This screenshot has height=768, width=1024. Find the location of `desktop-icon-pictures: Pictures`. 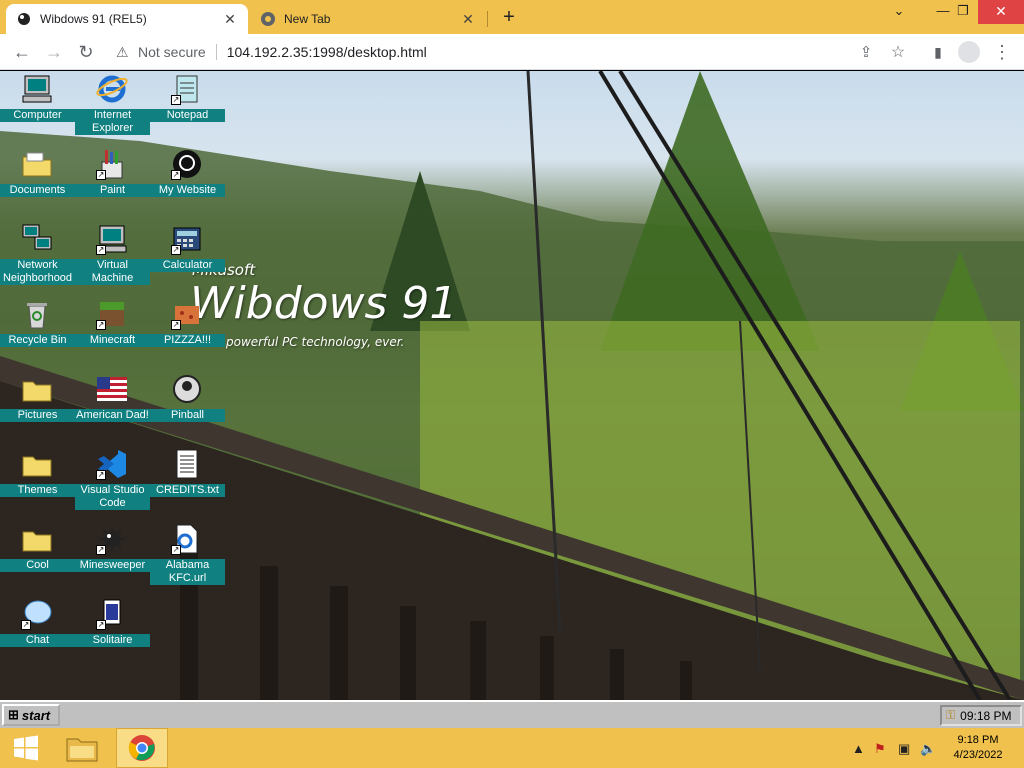

desktop-icon-pictures: Pictures is located at coordinates (37, 410).